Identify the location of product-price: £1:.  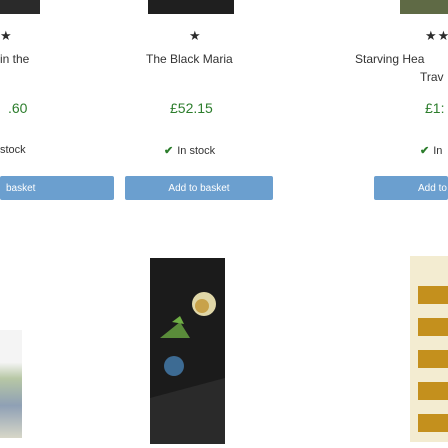
(435, 108).